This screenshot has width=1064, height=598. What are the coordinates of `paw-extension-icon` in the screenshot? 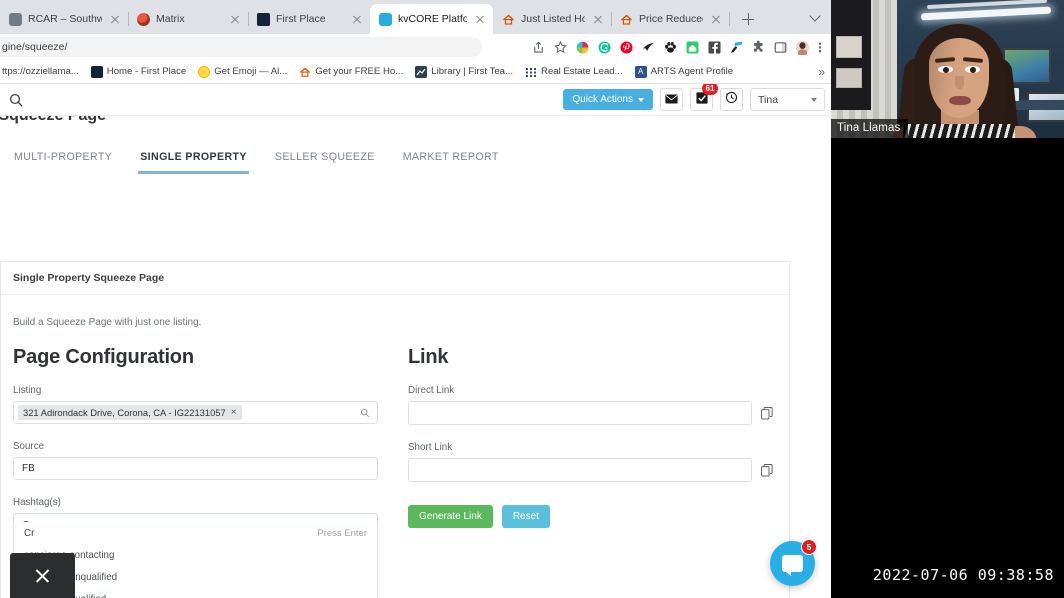 It's located at (670, 47).